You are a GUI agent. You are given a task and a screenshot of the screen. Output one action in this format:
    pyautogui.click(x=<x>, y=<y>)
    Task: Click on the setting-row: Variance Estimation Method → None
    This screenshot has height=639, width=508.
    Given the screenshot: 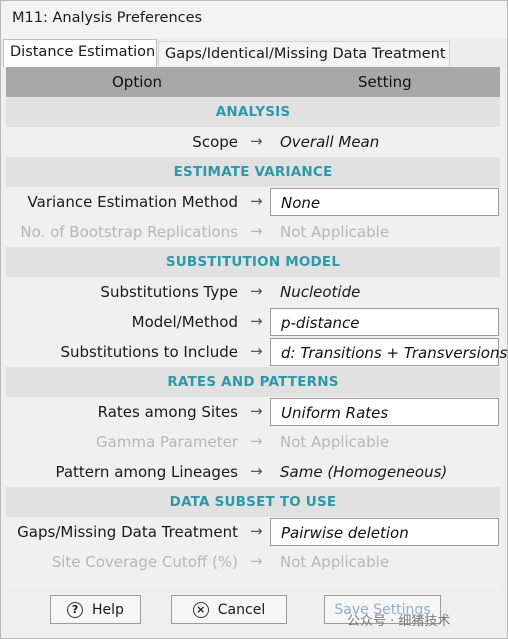 What is the action you would take?
    pyautogui.click(x=253, y=202)
    